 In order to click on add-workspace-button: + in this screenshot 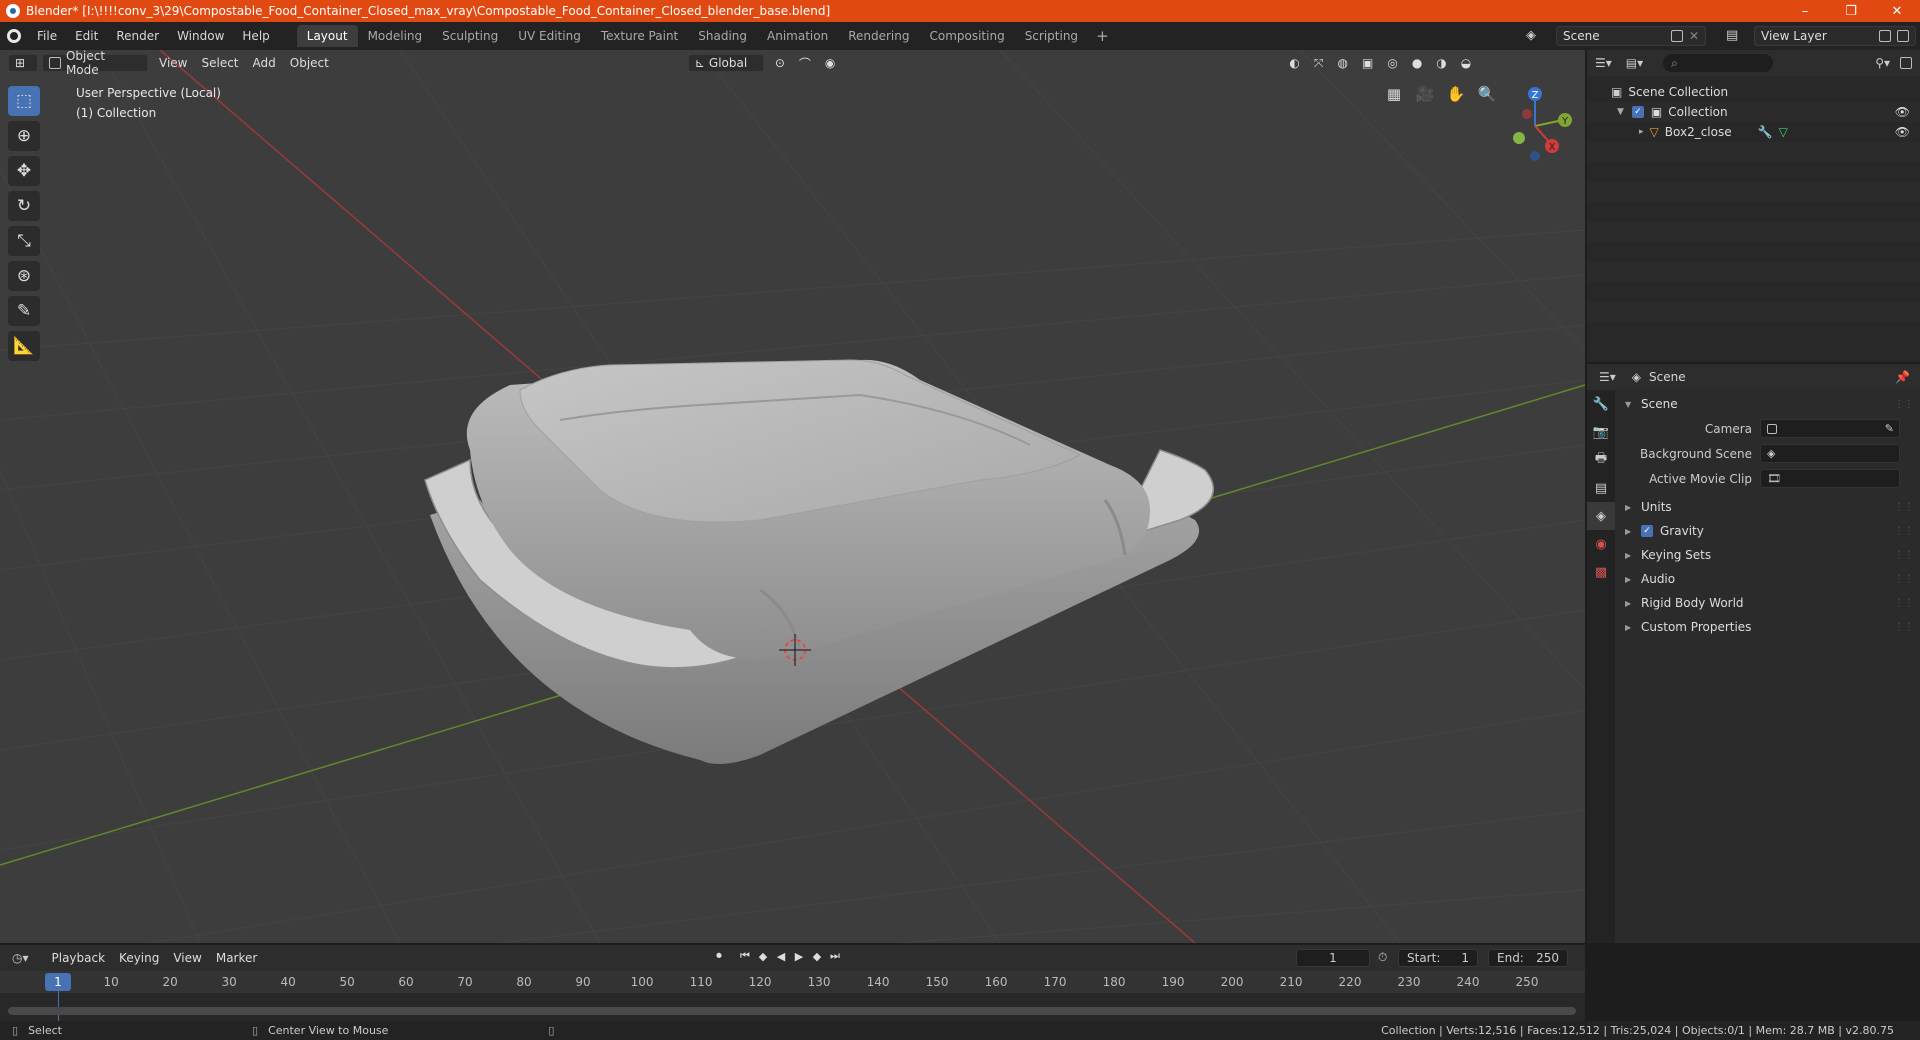, I will do `click(1102, 36)`.